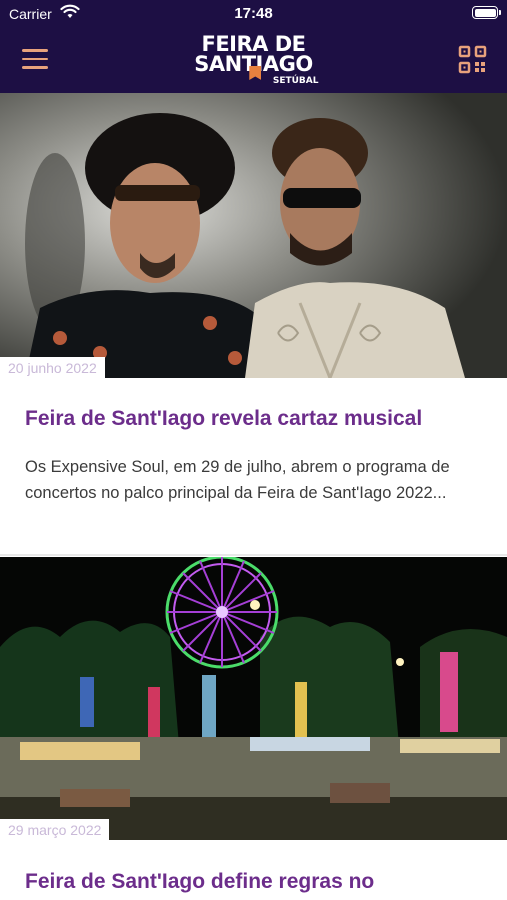 This screenshot has height=900, width=507. I want to click on logo-line-1: FEIRA DE, so click(253, 44).